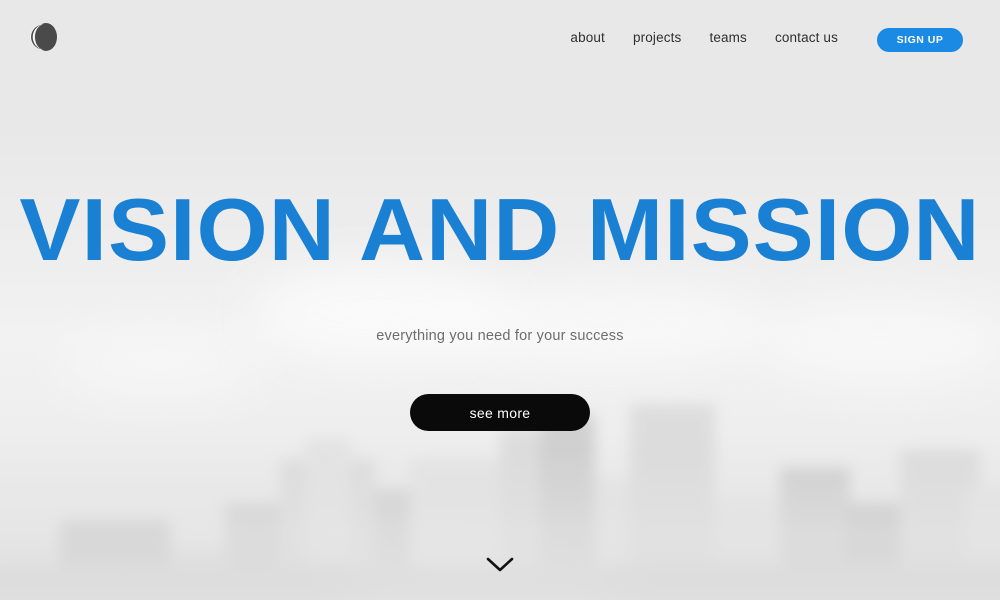  Describe the element at coordinates (500, 37) in the screenshot. I see `navigation-bar: about projects teams contact us SIGN UP` at that location.